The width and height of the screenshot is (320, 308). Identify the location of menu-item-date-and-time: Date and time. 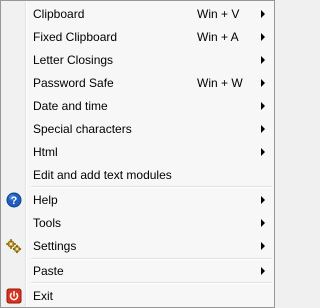
(137, 106).